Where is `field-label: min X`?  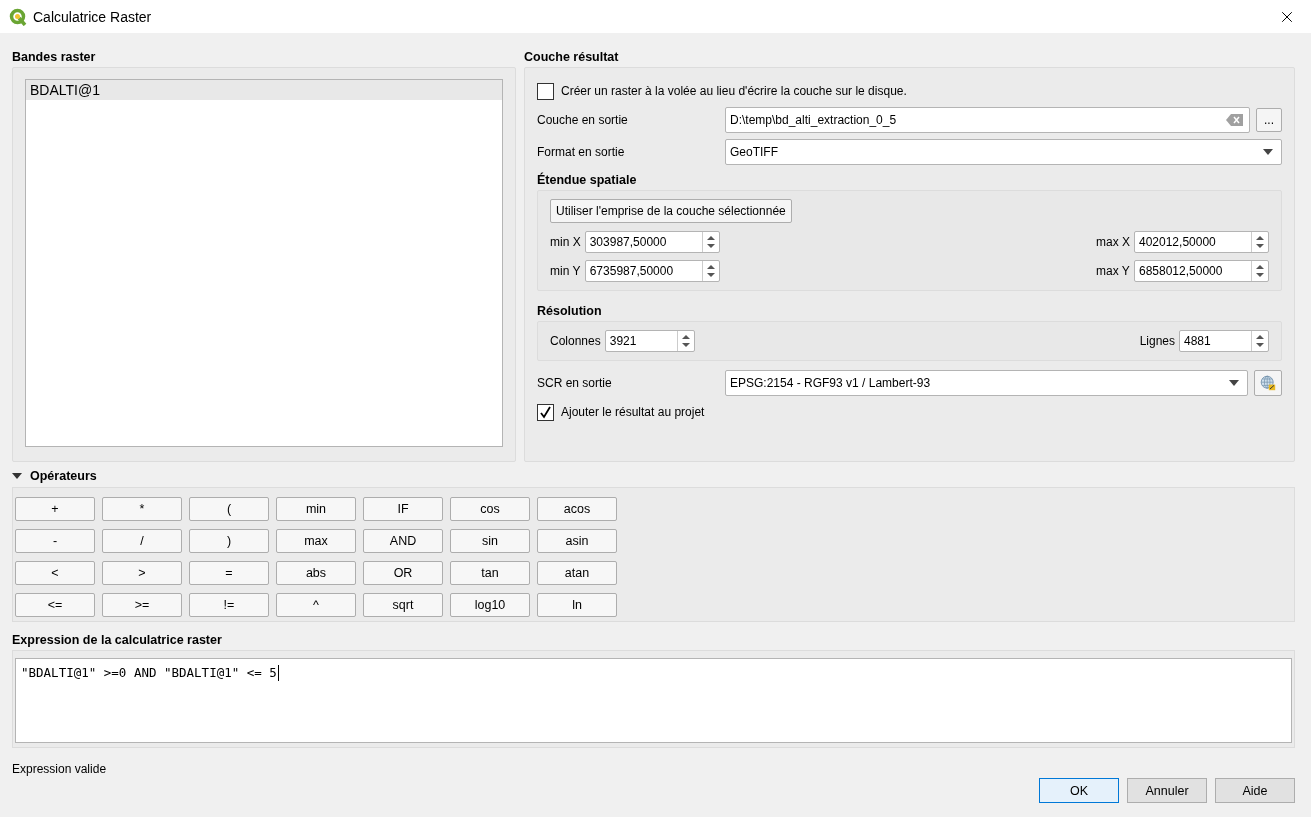 field-label: min X is located at coordinates (565, 242).